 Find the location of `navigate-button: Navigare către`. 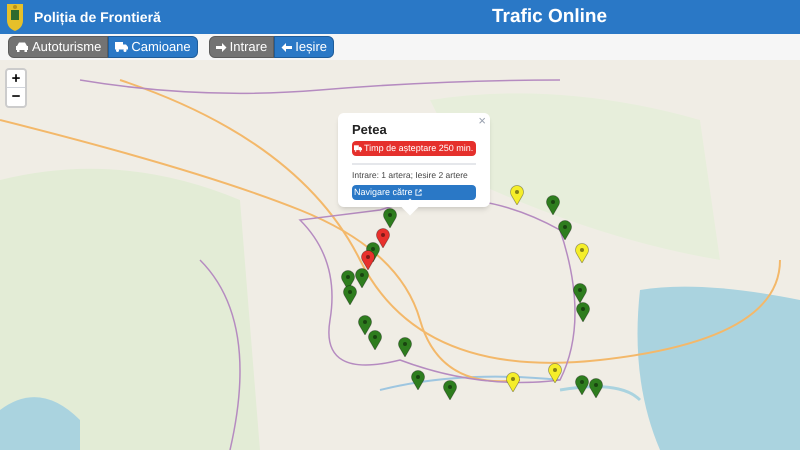

navigate-button: Navigare către is located at coordinates (414, 192).